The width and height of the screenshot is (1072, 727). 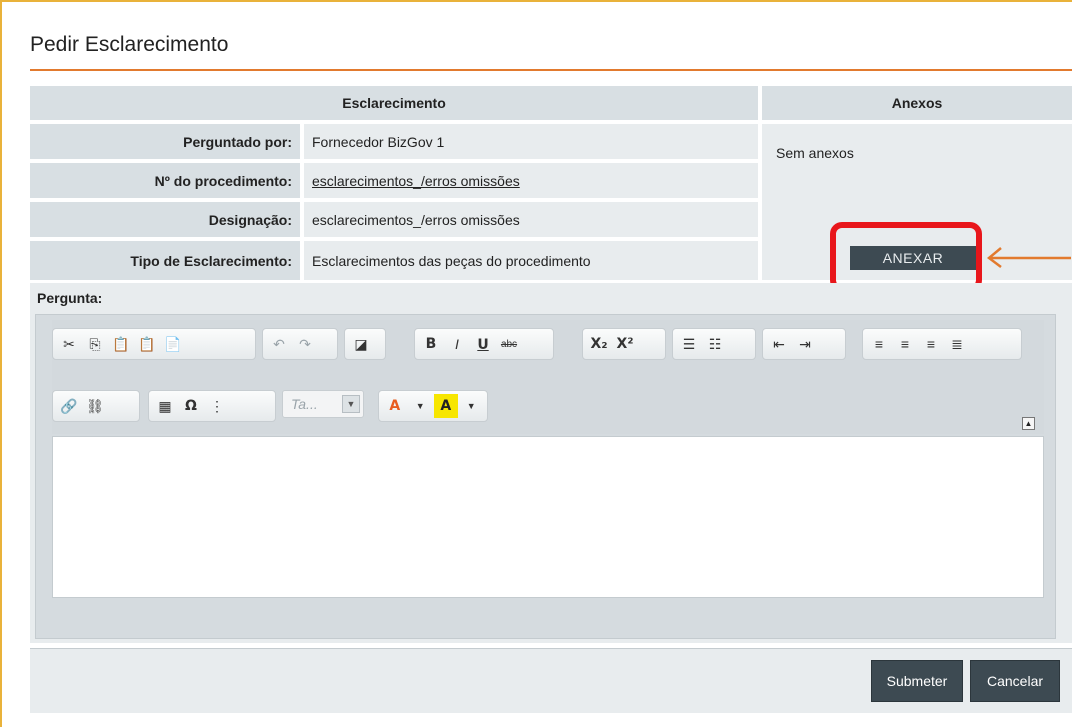 I want to click on background-color-icon: A, so click(x=446, y=406).